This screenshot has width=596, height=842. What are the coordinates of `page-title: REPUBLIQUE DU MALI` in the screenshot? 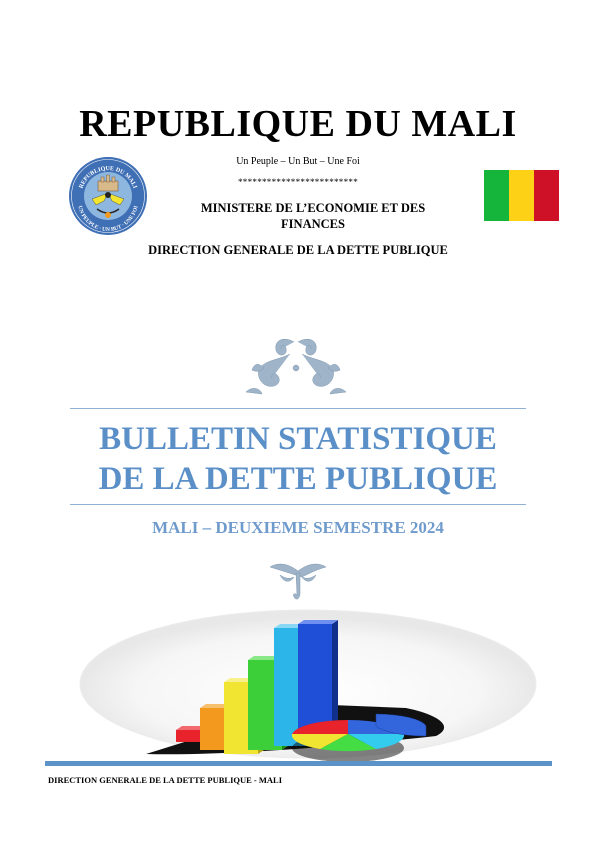 It's located at (298, 124).